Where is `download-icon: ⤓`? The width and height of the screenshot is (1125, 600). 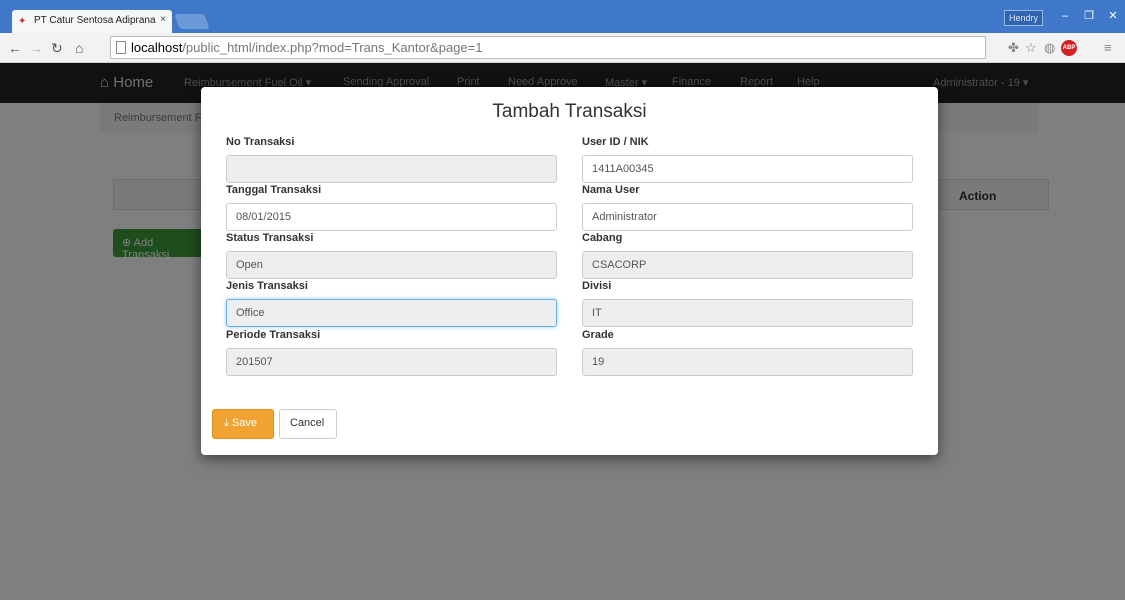
download-icon: ⤓ is located at coordinates (228, 423).